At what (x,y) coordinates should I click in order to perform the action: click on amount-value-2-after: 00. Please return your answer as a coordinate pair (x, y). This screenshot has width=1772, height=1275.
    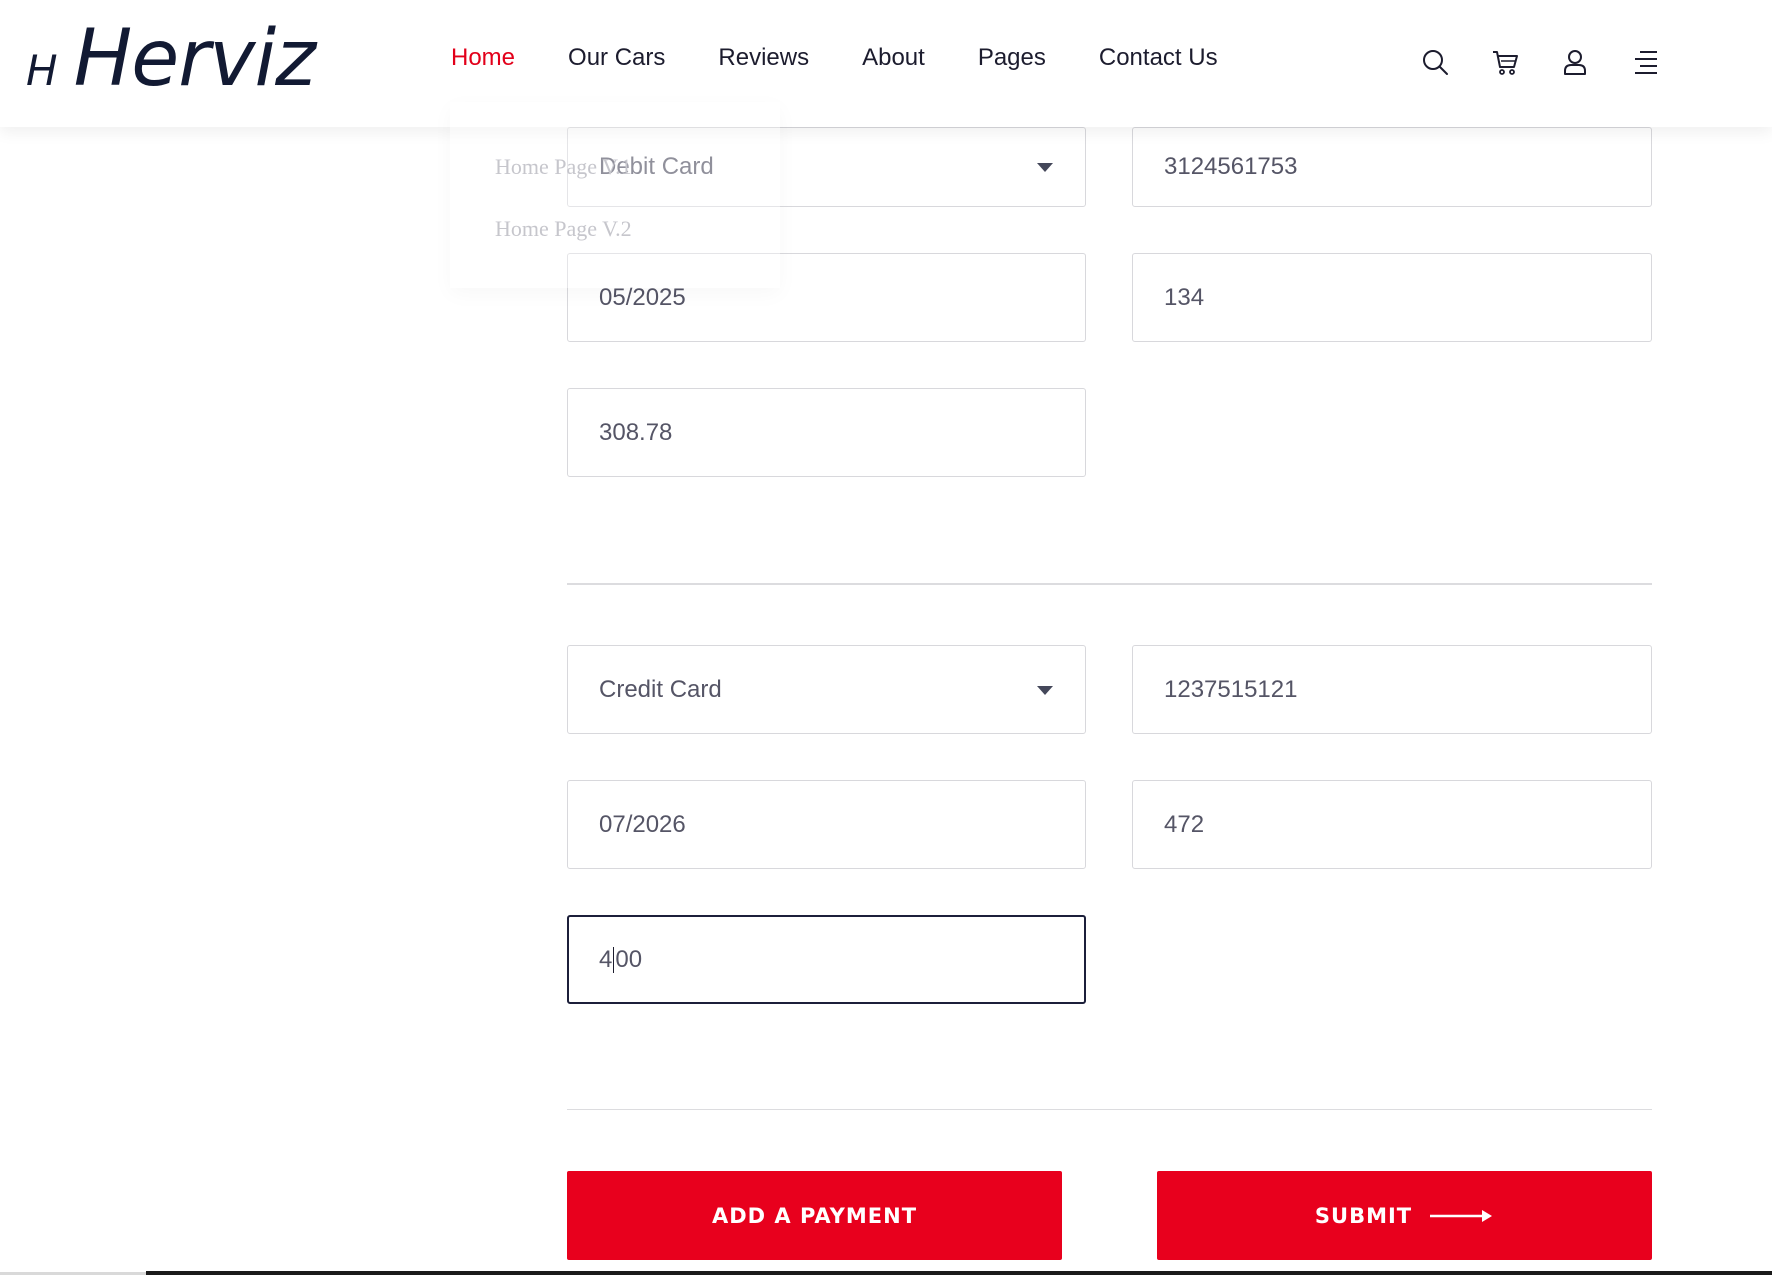
    Looking at the image, I should click on (629, 959).